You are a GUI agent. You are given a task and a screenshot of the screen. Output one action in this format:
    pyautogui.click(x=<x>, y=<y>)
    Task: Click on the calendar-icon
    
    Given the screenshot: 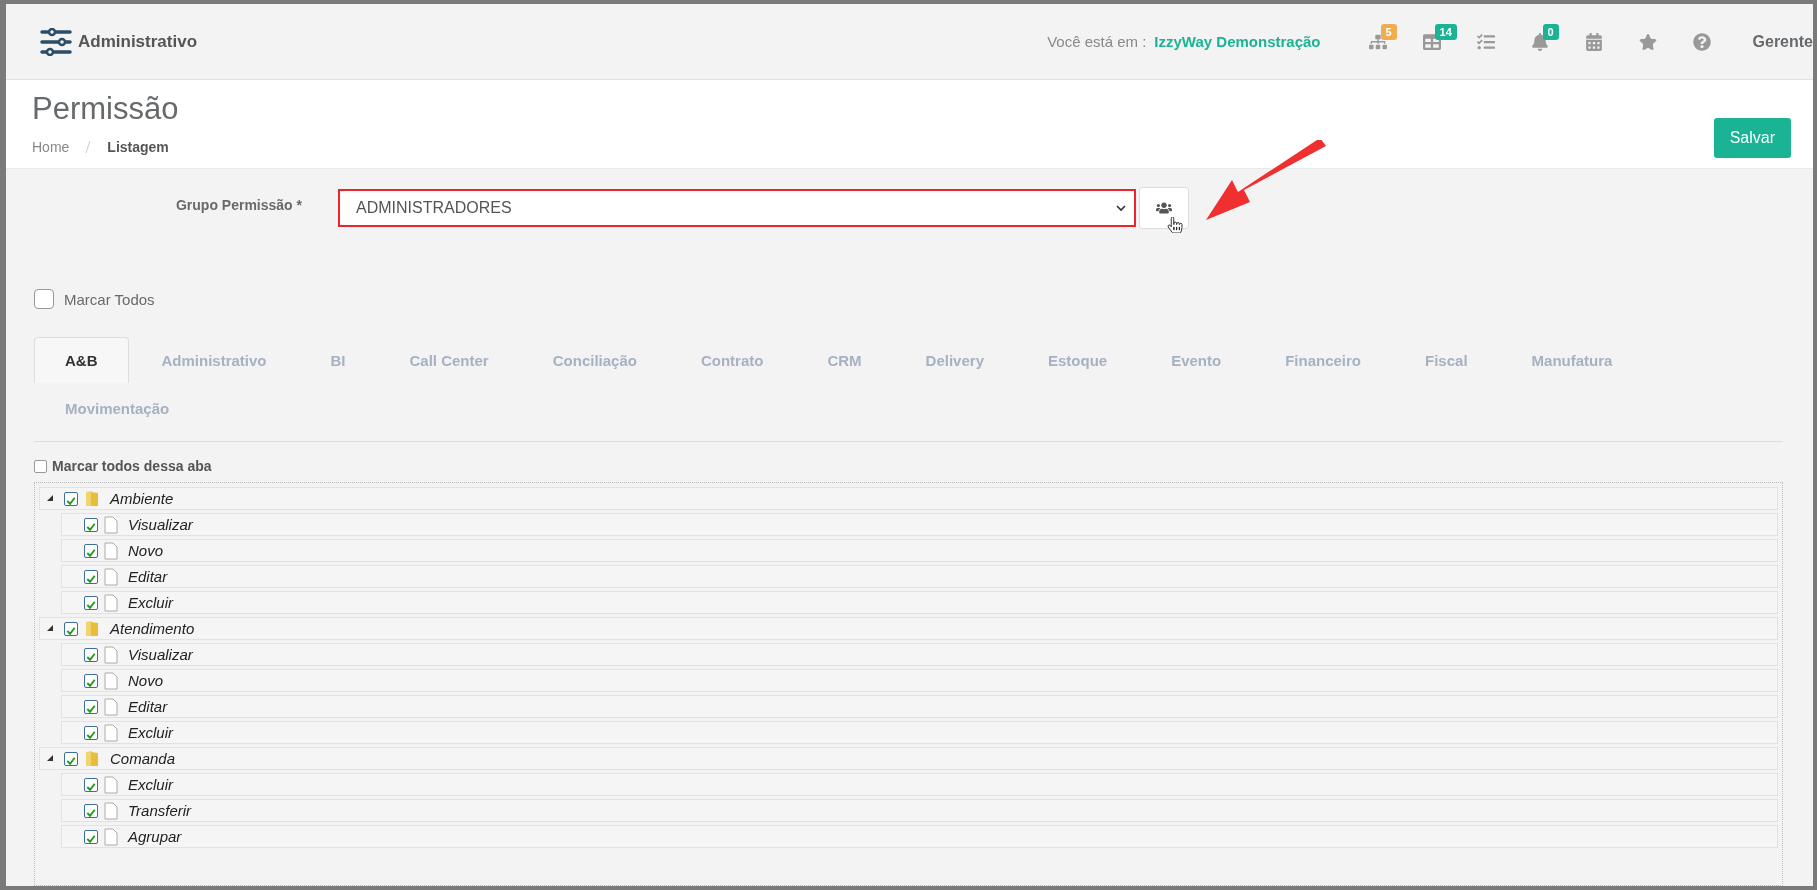 What is the action you would take?
    pyautogui.click(x=1593, y=41)
    